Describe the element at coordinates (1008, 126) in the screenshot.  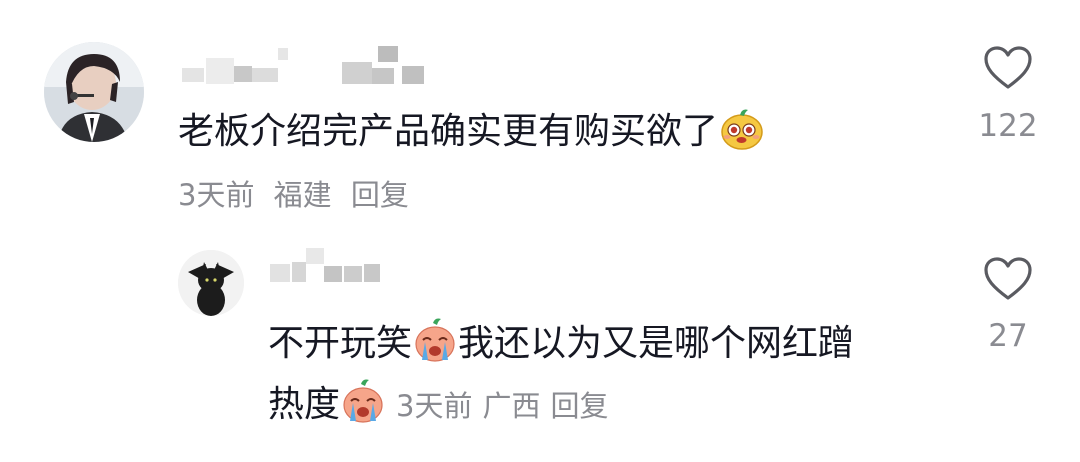
I see `like-count: 122` at that location.